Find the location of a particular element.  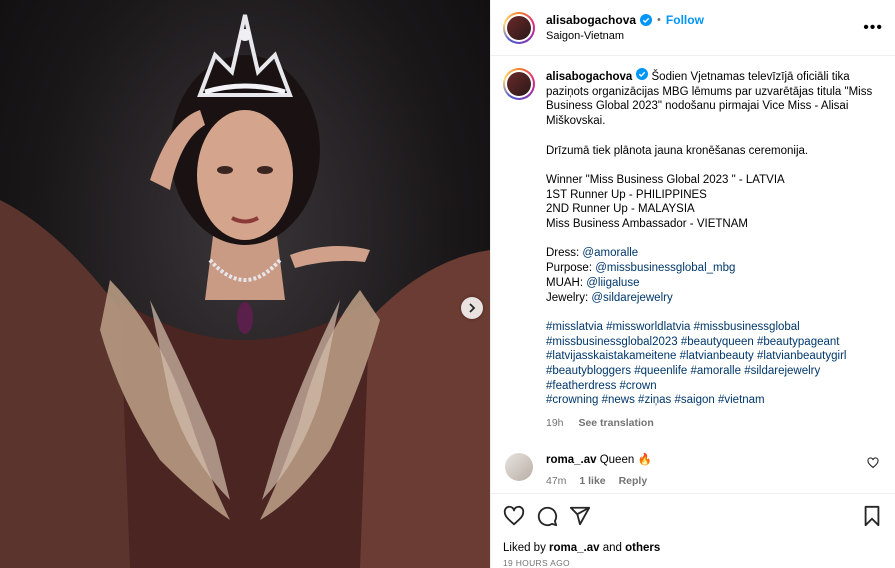

comment-icon is located at coordinates (547, 516).